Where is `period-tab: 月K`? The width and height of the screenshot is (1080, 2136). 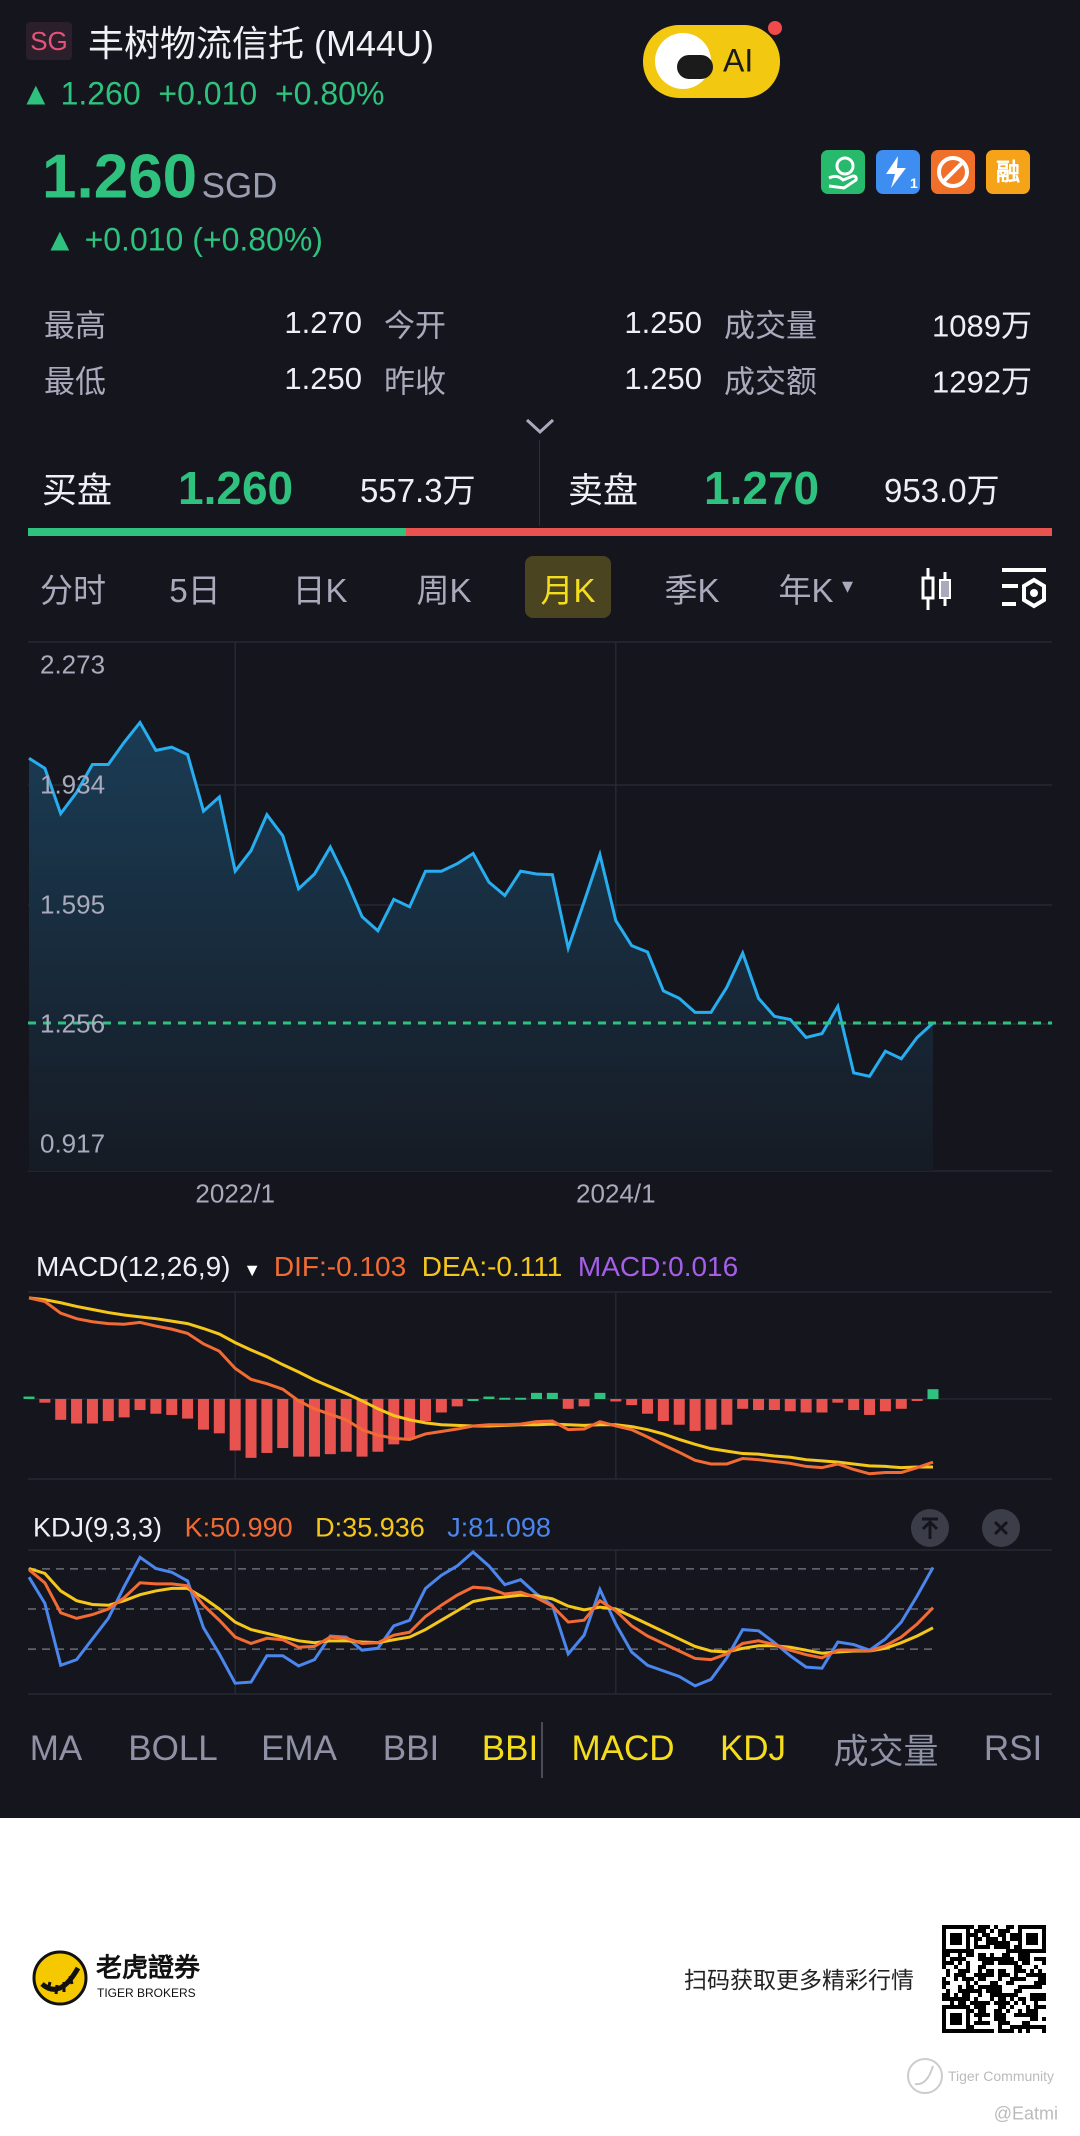 period-tab: 月K is located at coordinates (567, 588).